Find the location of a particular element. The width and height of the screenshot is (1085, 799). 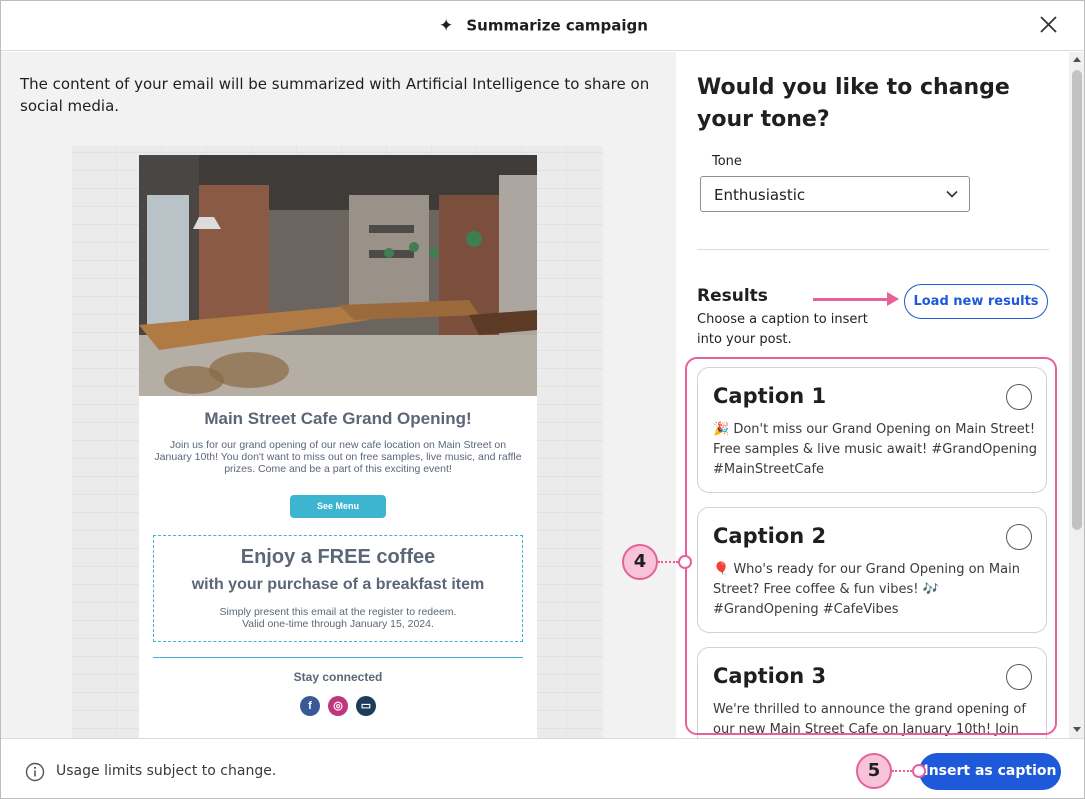

tone-label: Tone is located at coordinates (727, 161).